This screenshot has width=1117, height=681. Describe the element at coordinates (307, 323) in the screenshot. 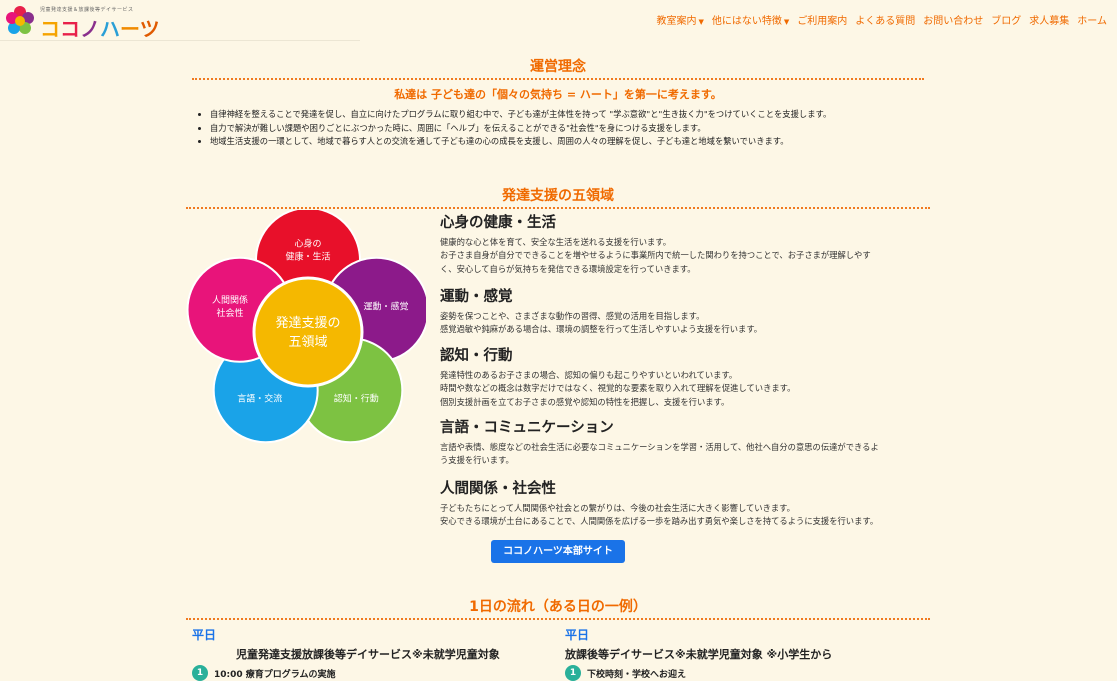

I see `center-label: 発達支援の` at that location.